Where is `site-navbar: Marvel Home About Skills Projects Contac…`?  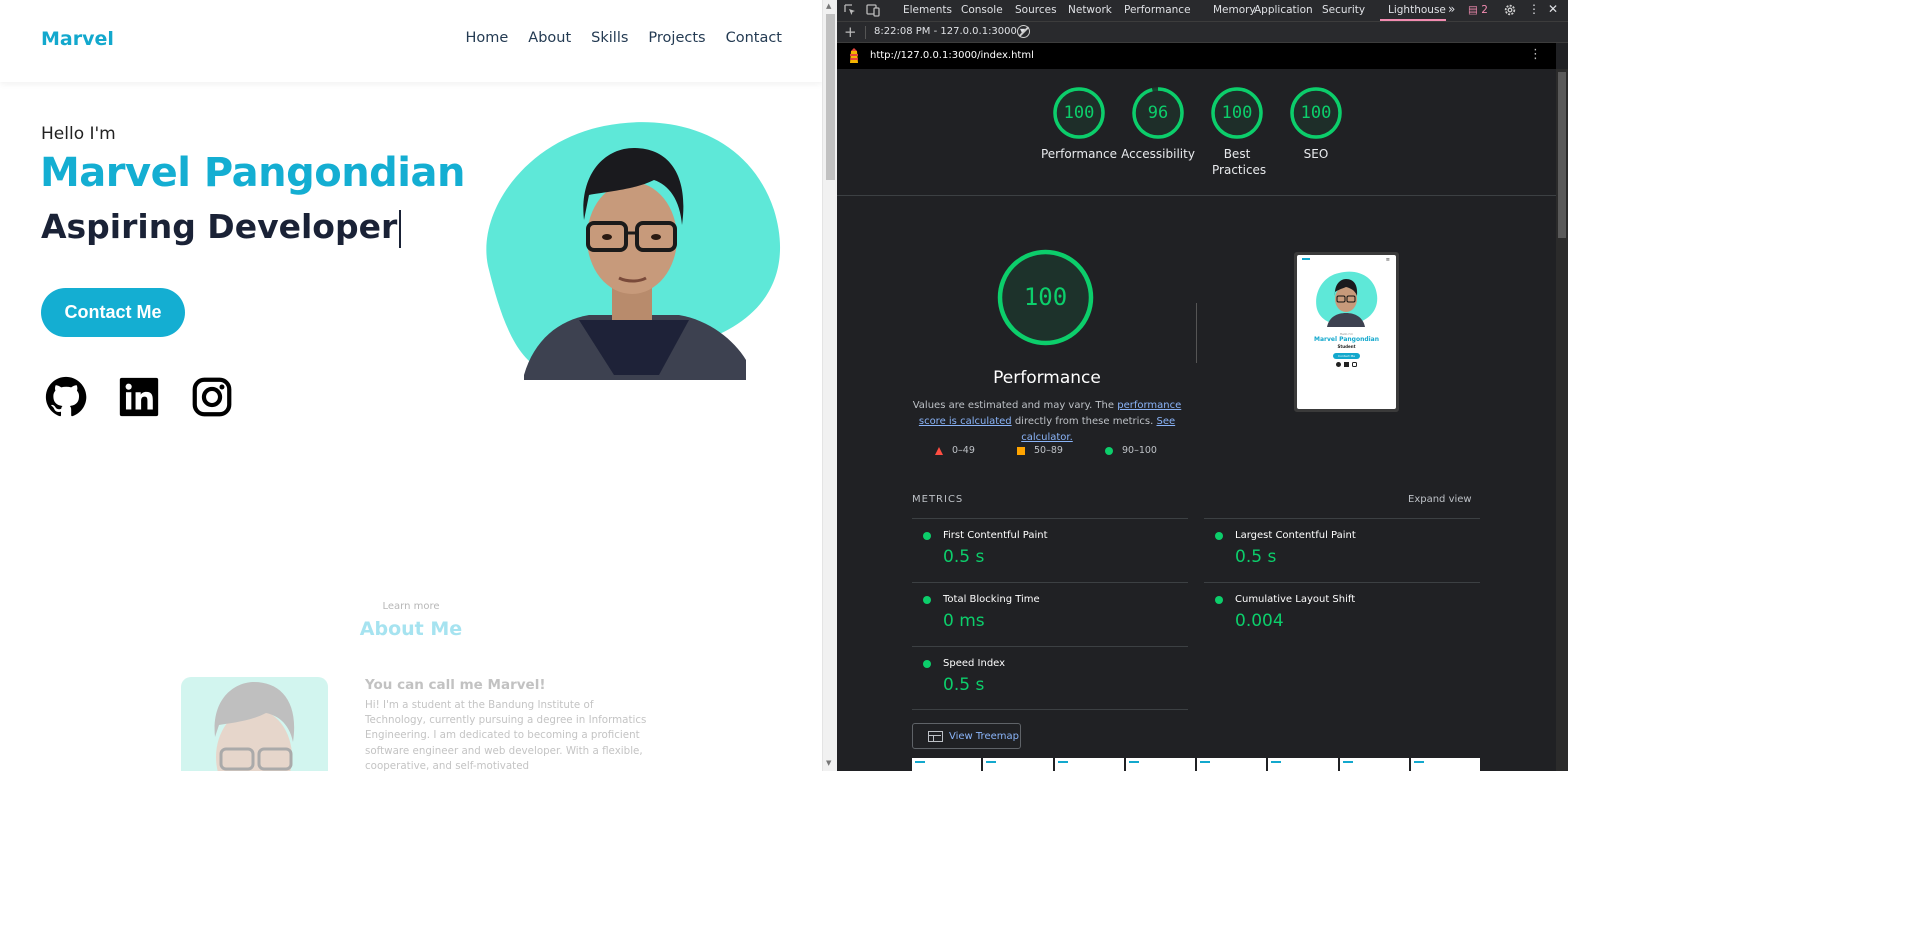
site-navbar: Marvel Home About Skills Projects Contac… is located at coordinates (411, 41).